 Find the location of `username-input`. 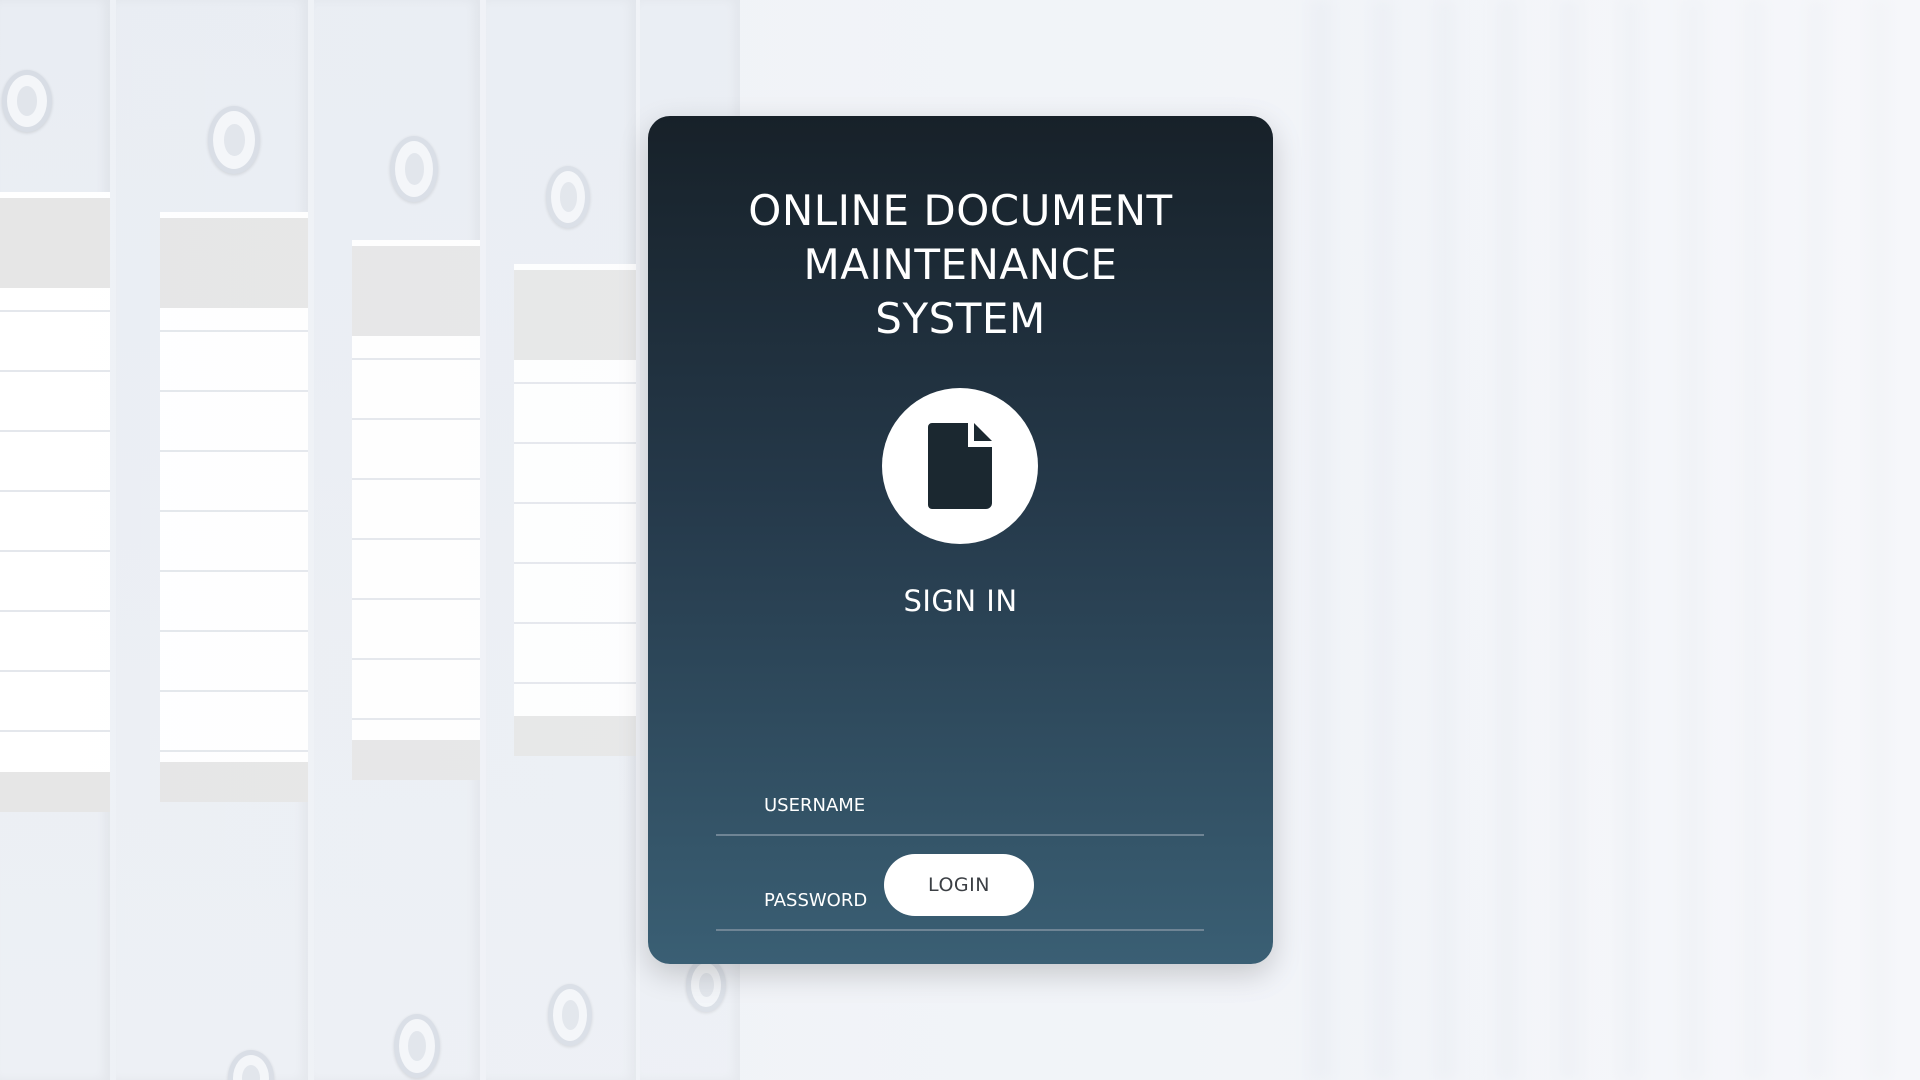

username-input is located at coordinates (960, 805).